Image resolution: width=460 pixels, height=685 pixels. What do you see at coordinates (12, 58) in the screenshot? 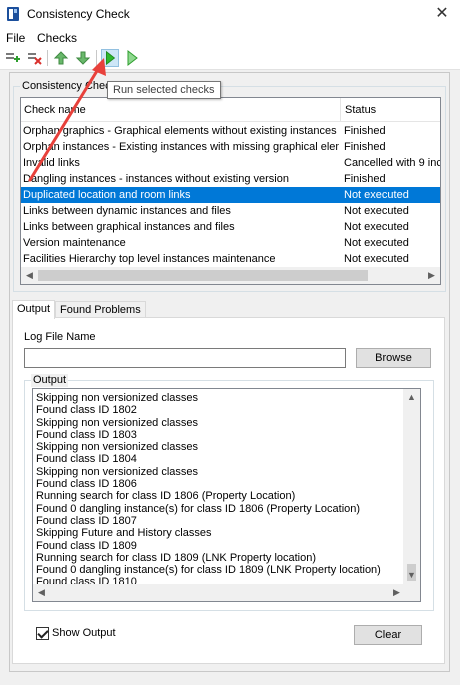
I see `add-check-icon` at bounding box center [12, 58].